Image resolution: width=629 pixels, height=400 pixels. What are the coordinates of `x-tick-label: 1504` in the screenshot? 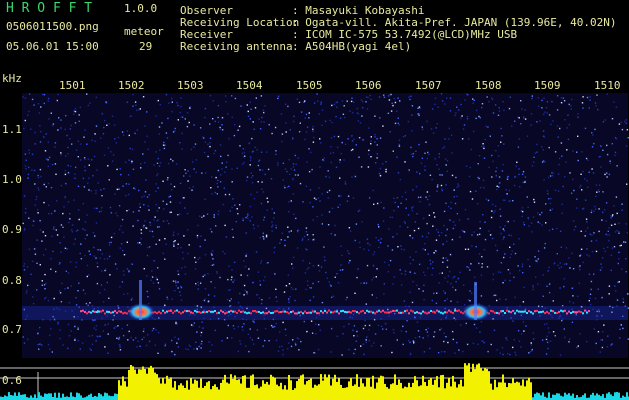 It's located at (249, 85).